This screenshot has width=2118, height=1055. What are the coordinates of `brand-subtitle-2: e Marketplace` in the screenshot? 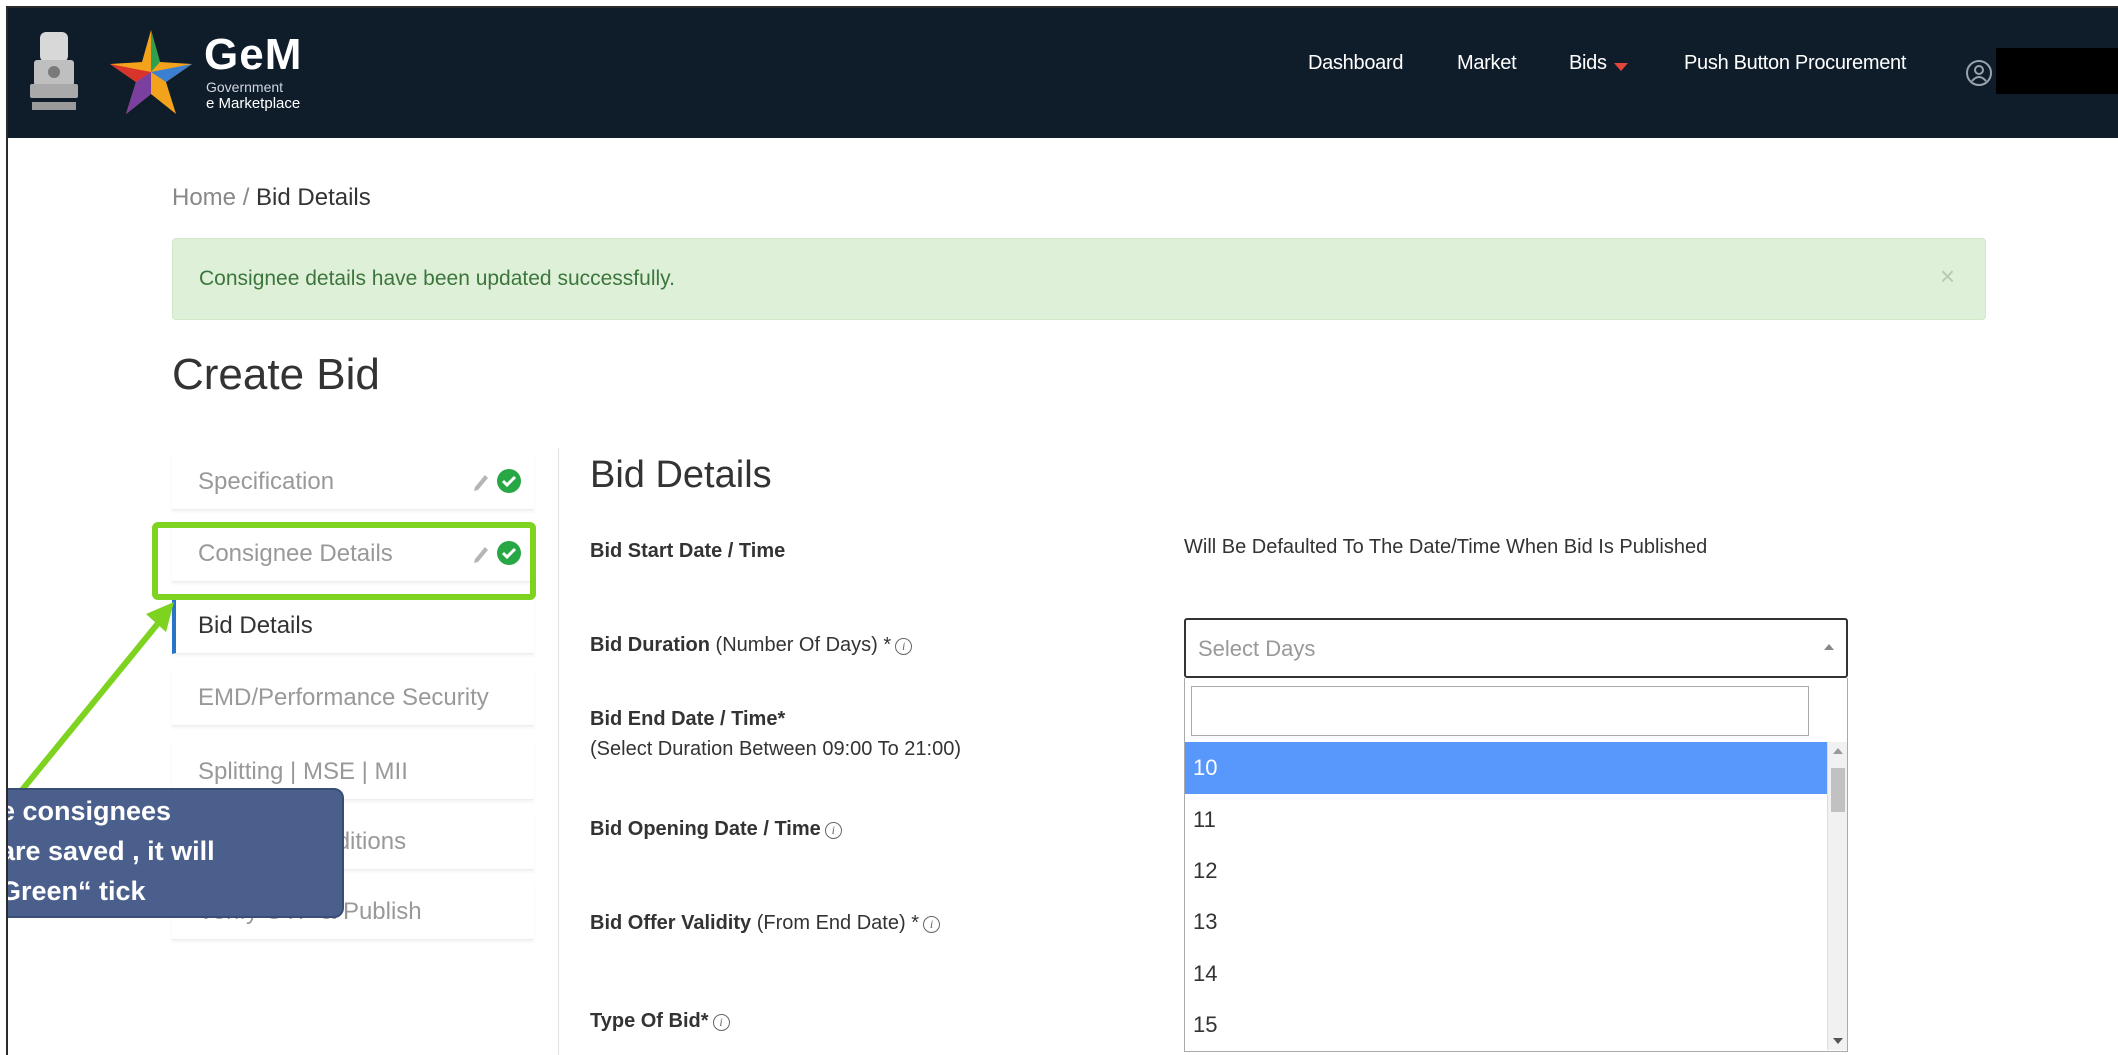 It's located at (253, 103).